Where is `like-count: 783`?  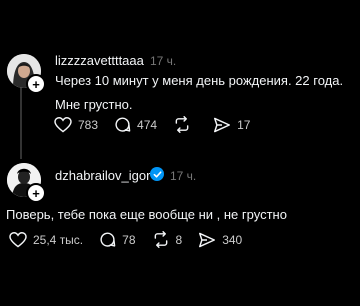 like-count: 783 is located at coordinates (88, 124).